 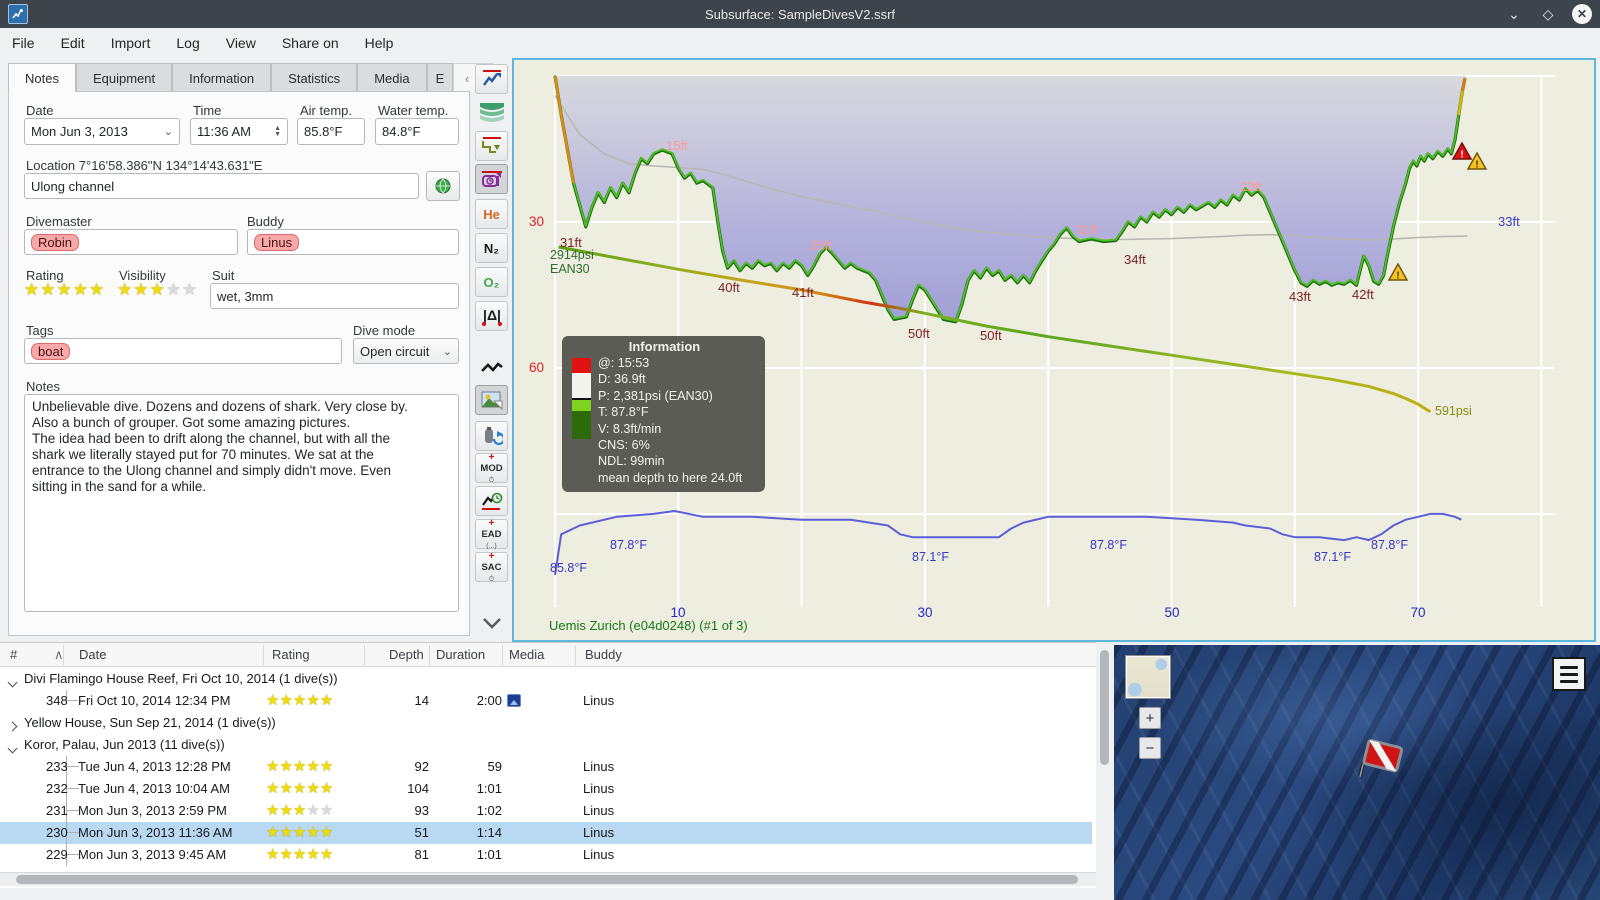 What do you see at coordinates (331, 131) in the screenshot?
I see `air-temp-field: 85.8°F` at bounding box center [331, 131].